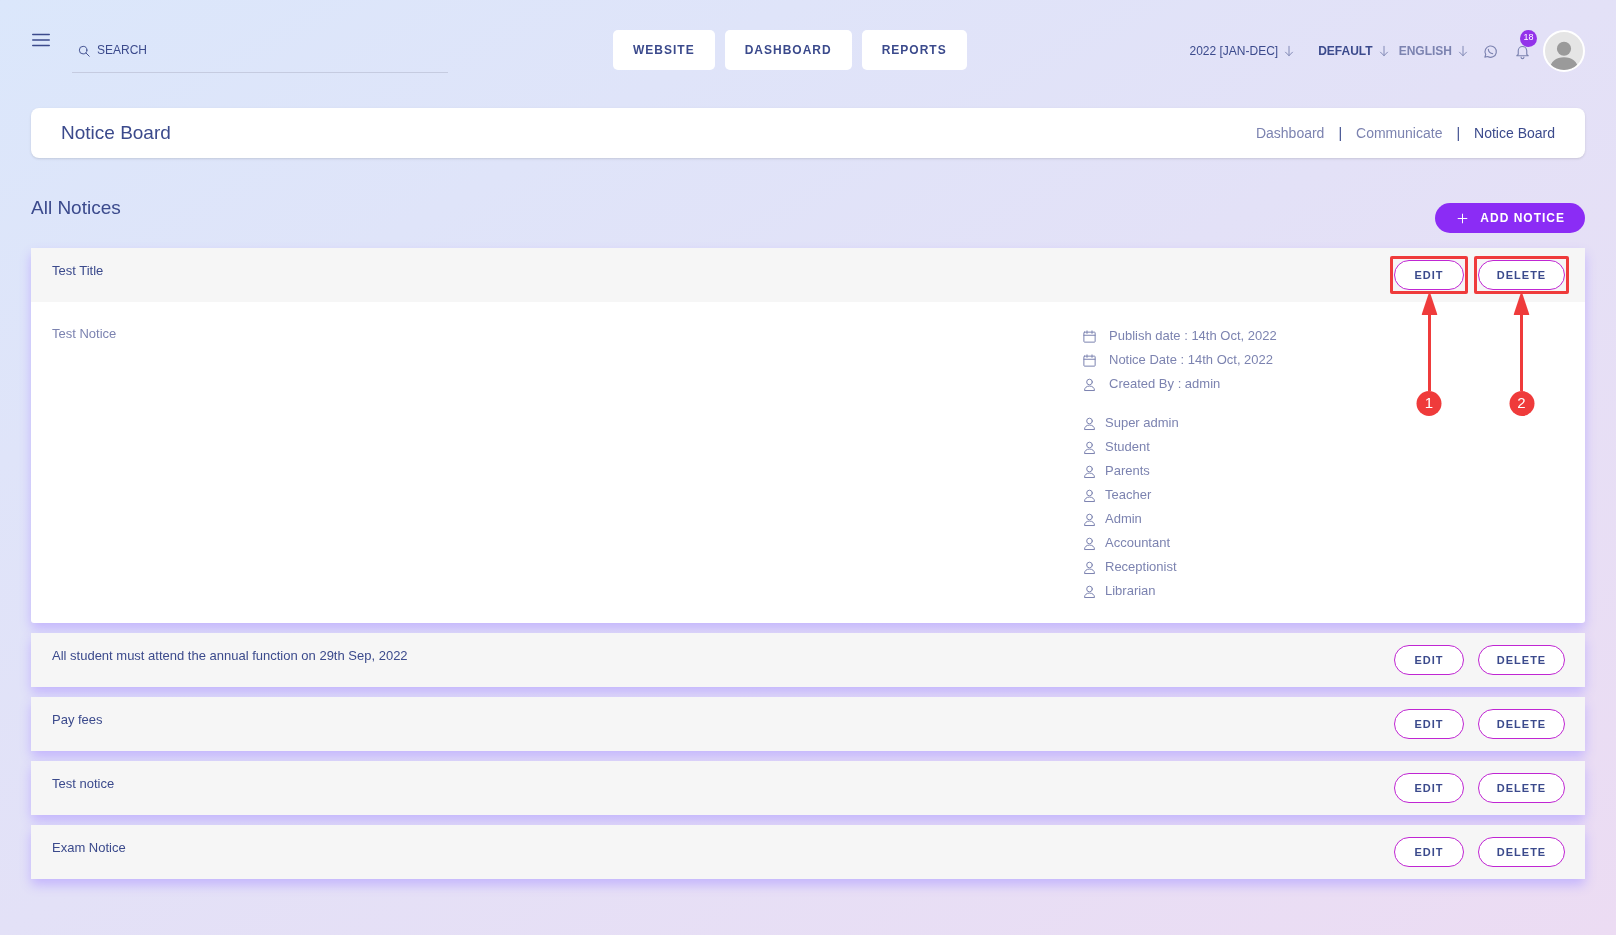 This screenshot has width=1616, height=935. I want to click on notice-title: Test notice, so click(83, 784).